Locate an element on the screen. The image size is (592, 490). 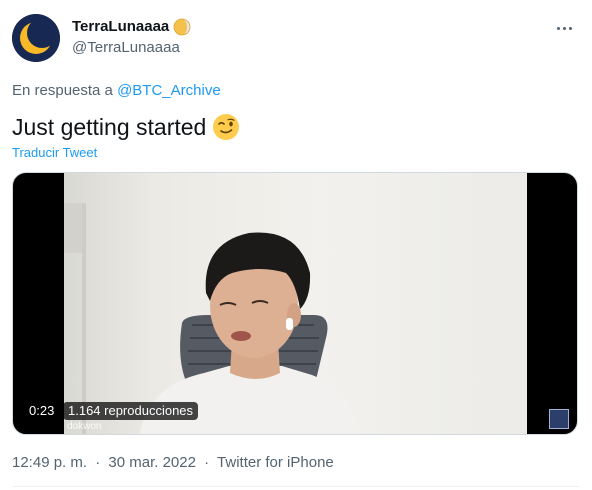
display-name-text: TerraLunaaaa is located at coordinates (121, 26).